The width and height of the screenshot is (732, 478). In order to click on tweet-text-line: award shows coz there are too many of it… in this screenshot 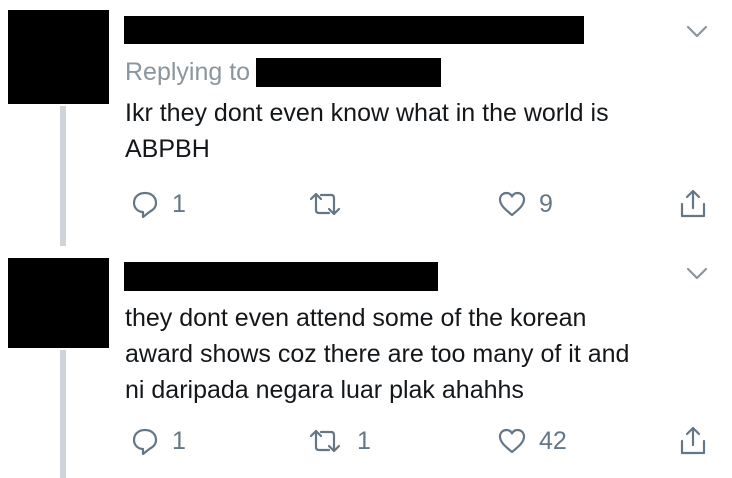, I will do `click(377, 354)`.